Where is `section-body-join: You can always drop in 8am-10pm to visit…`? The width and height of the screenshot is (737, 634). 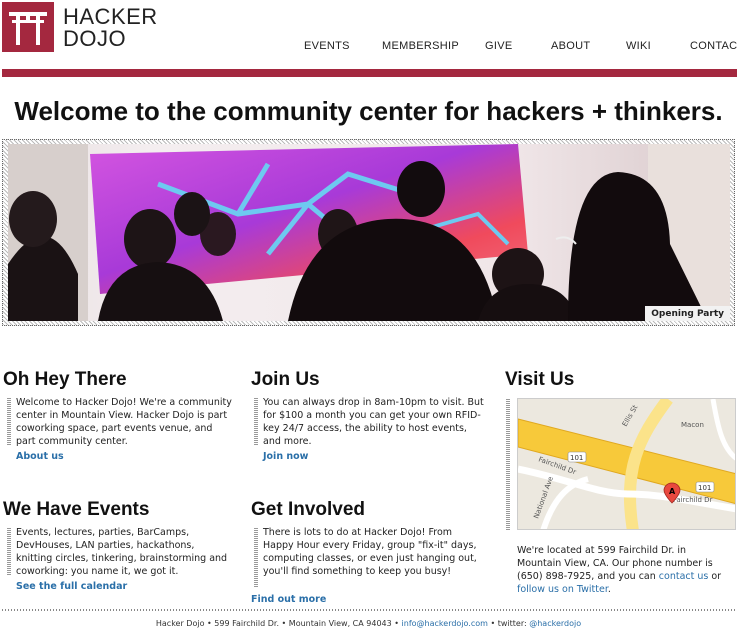 section-body-join: You can always drop in 8am-10pm to visit… is located at coordinates (369, 421).